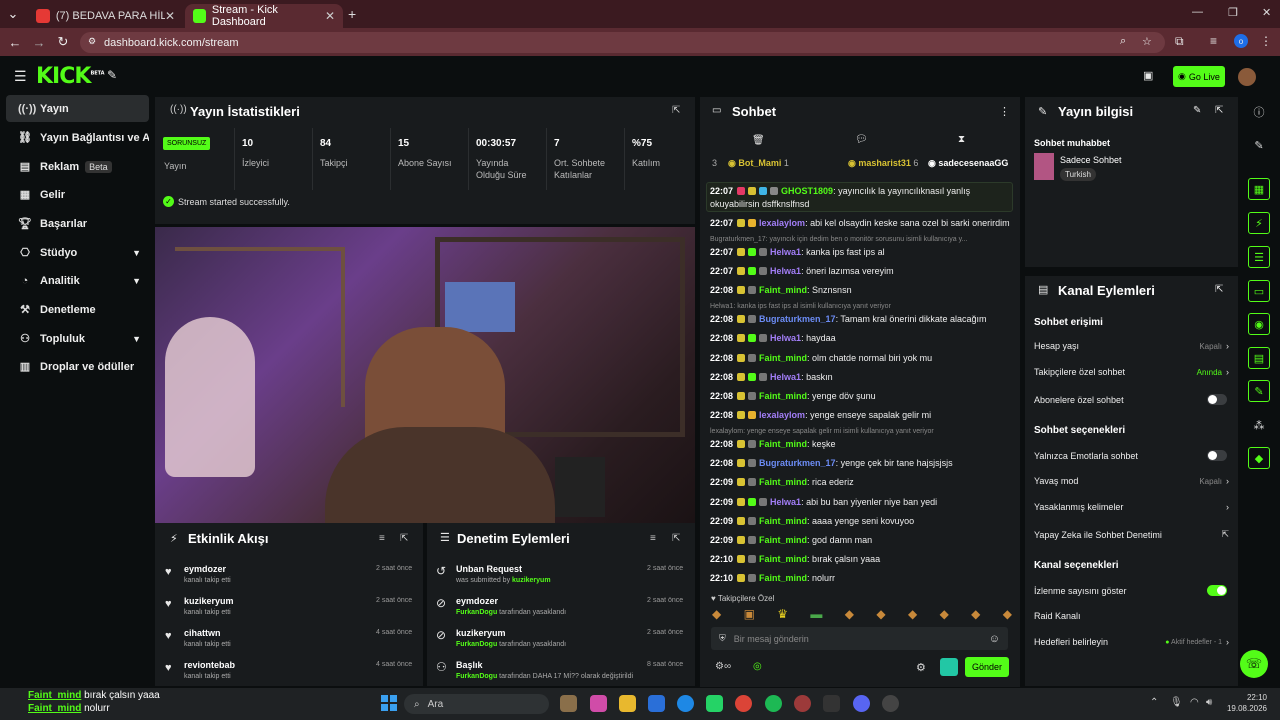  I want to click on chat-input: ⛨ Bir mesaj gönderin ☺, so click(859, 638).